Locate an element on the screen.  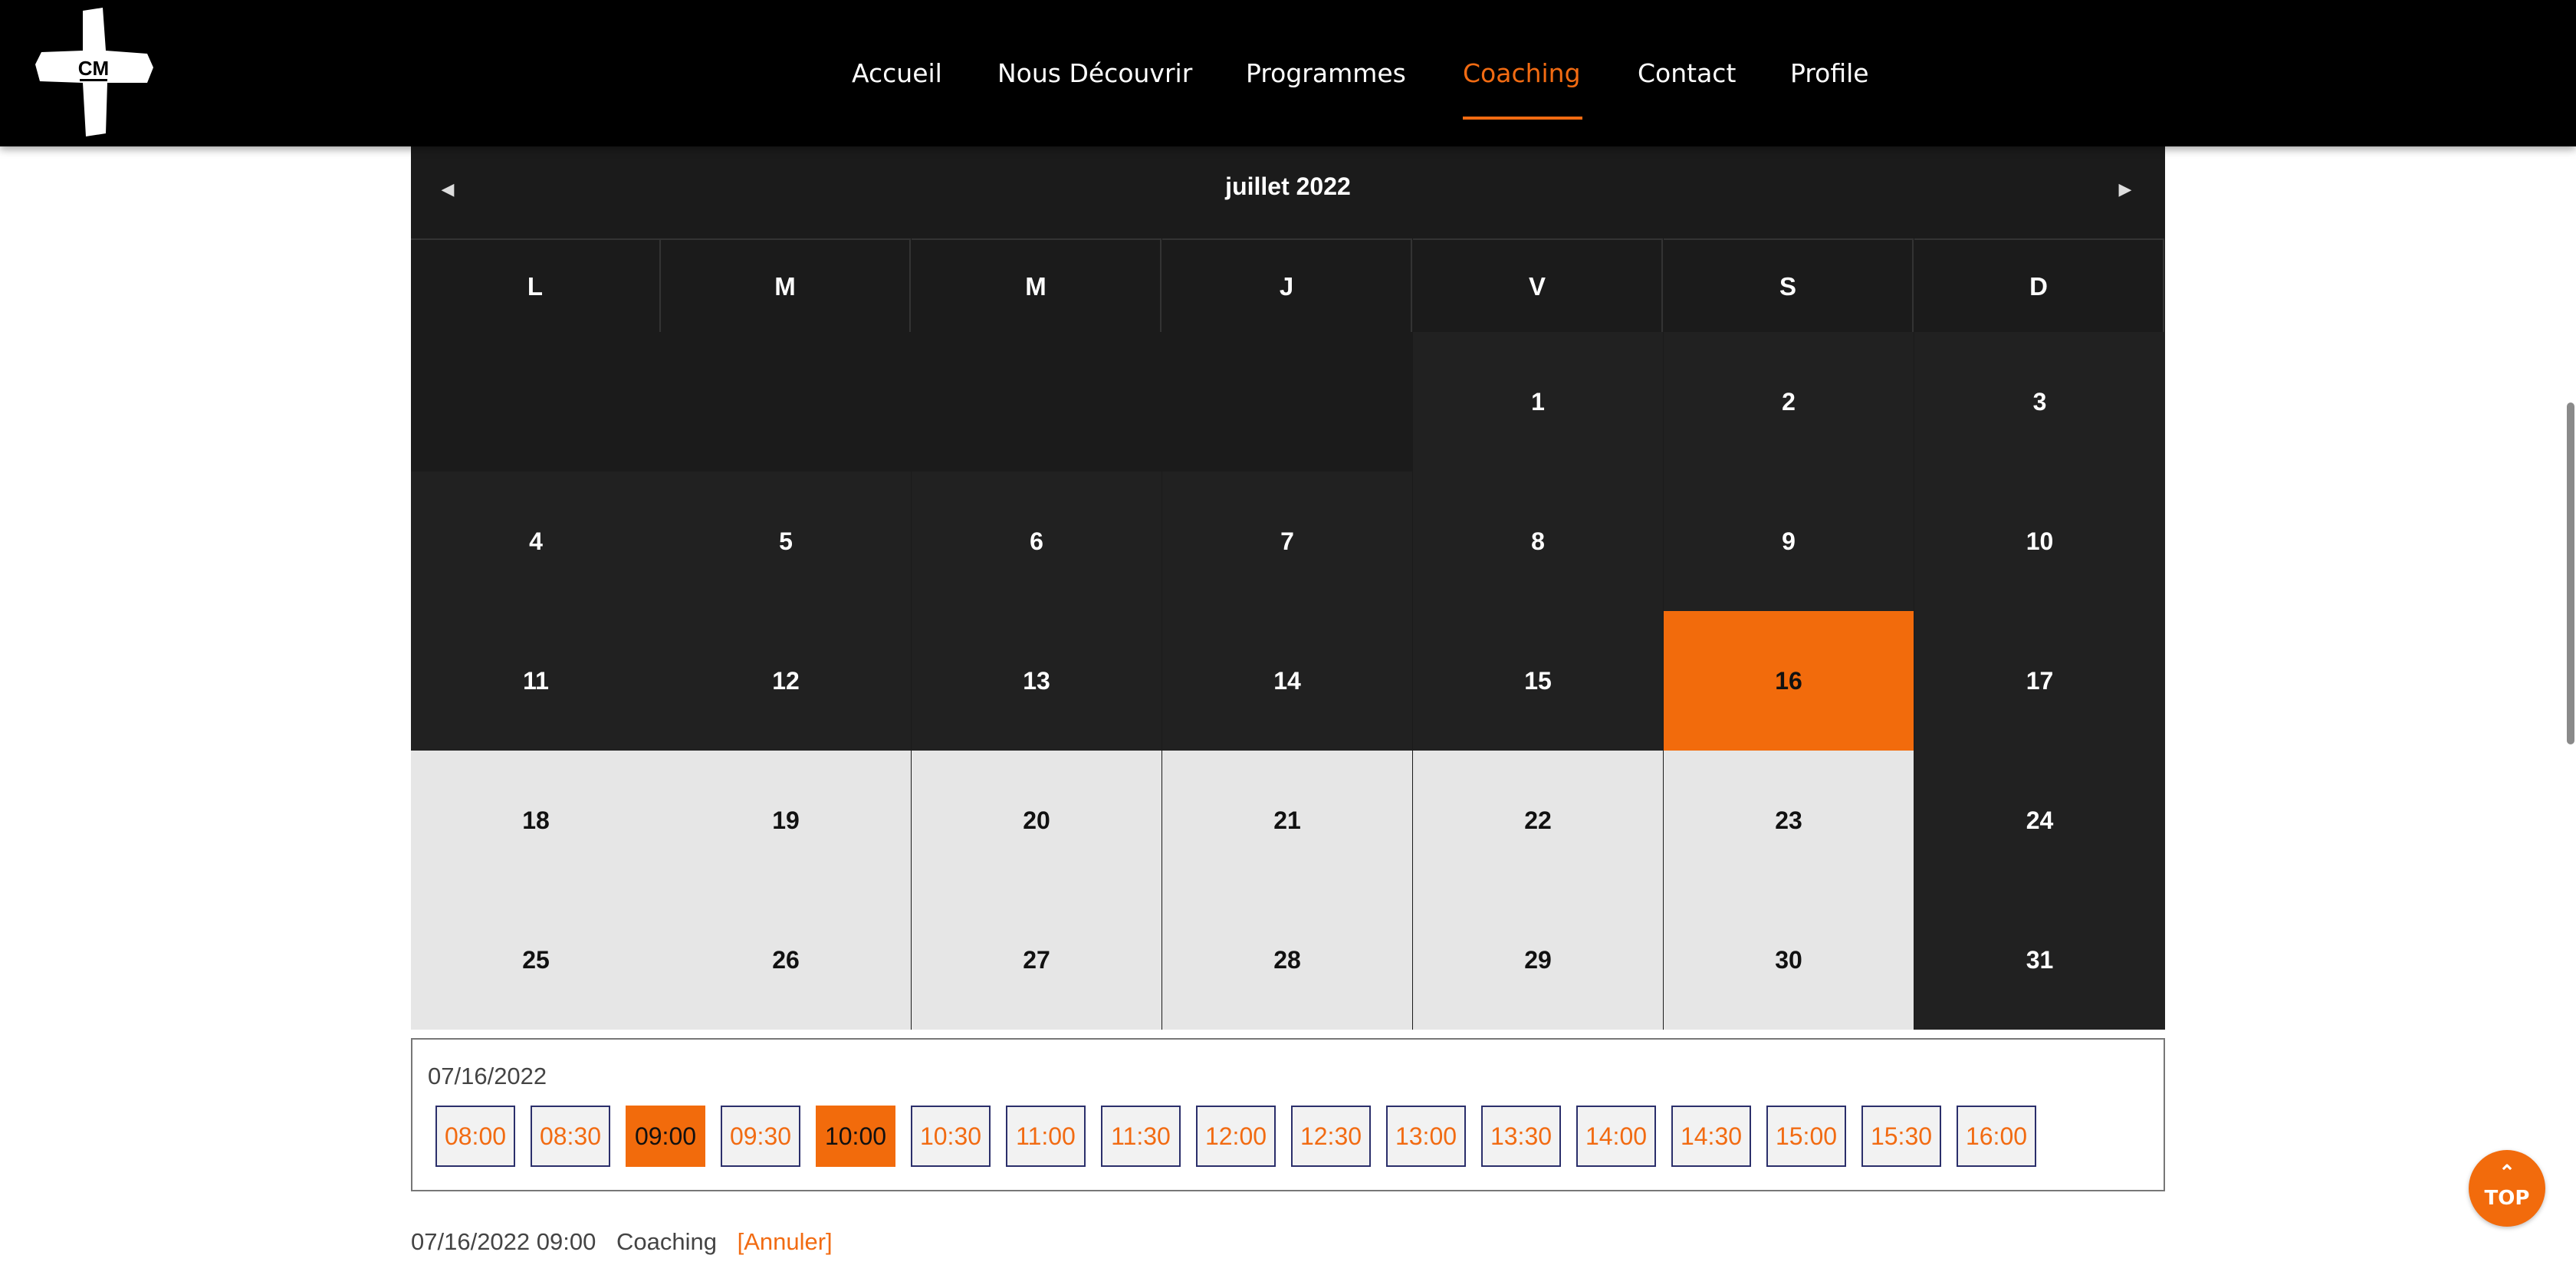
time-slot: 09:30 is located at coordinates (761, 1136).